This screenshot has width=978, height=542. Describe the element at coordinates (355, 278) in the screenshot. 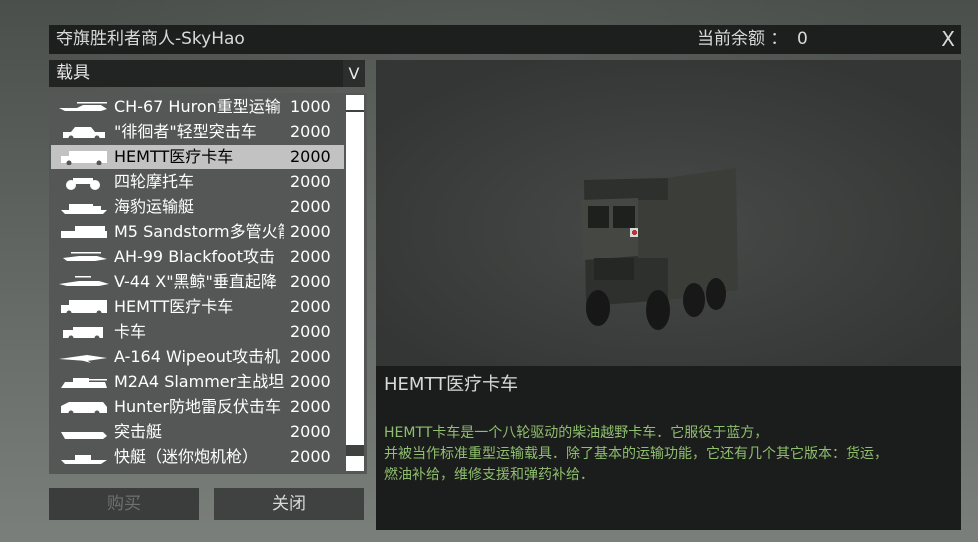

I see `scrollbar-thumb` at that location.